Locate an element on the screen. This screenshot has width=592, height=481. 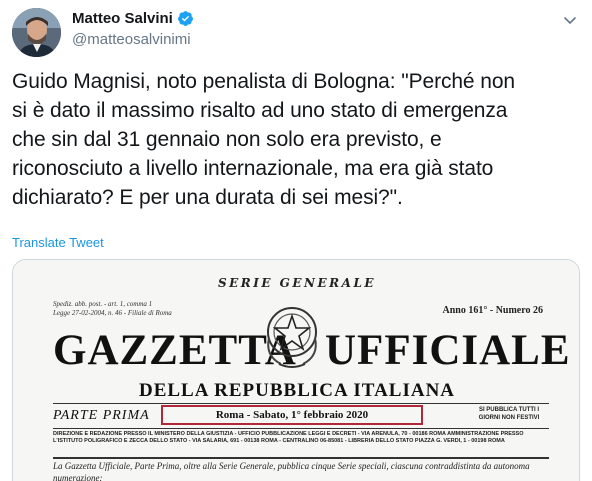
author-handle: @matteosalvinimi is located at coordinates (131, 39).